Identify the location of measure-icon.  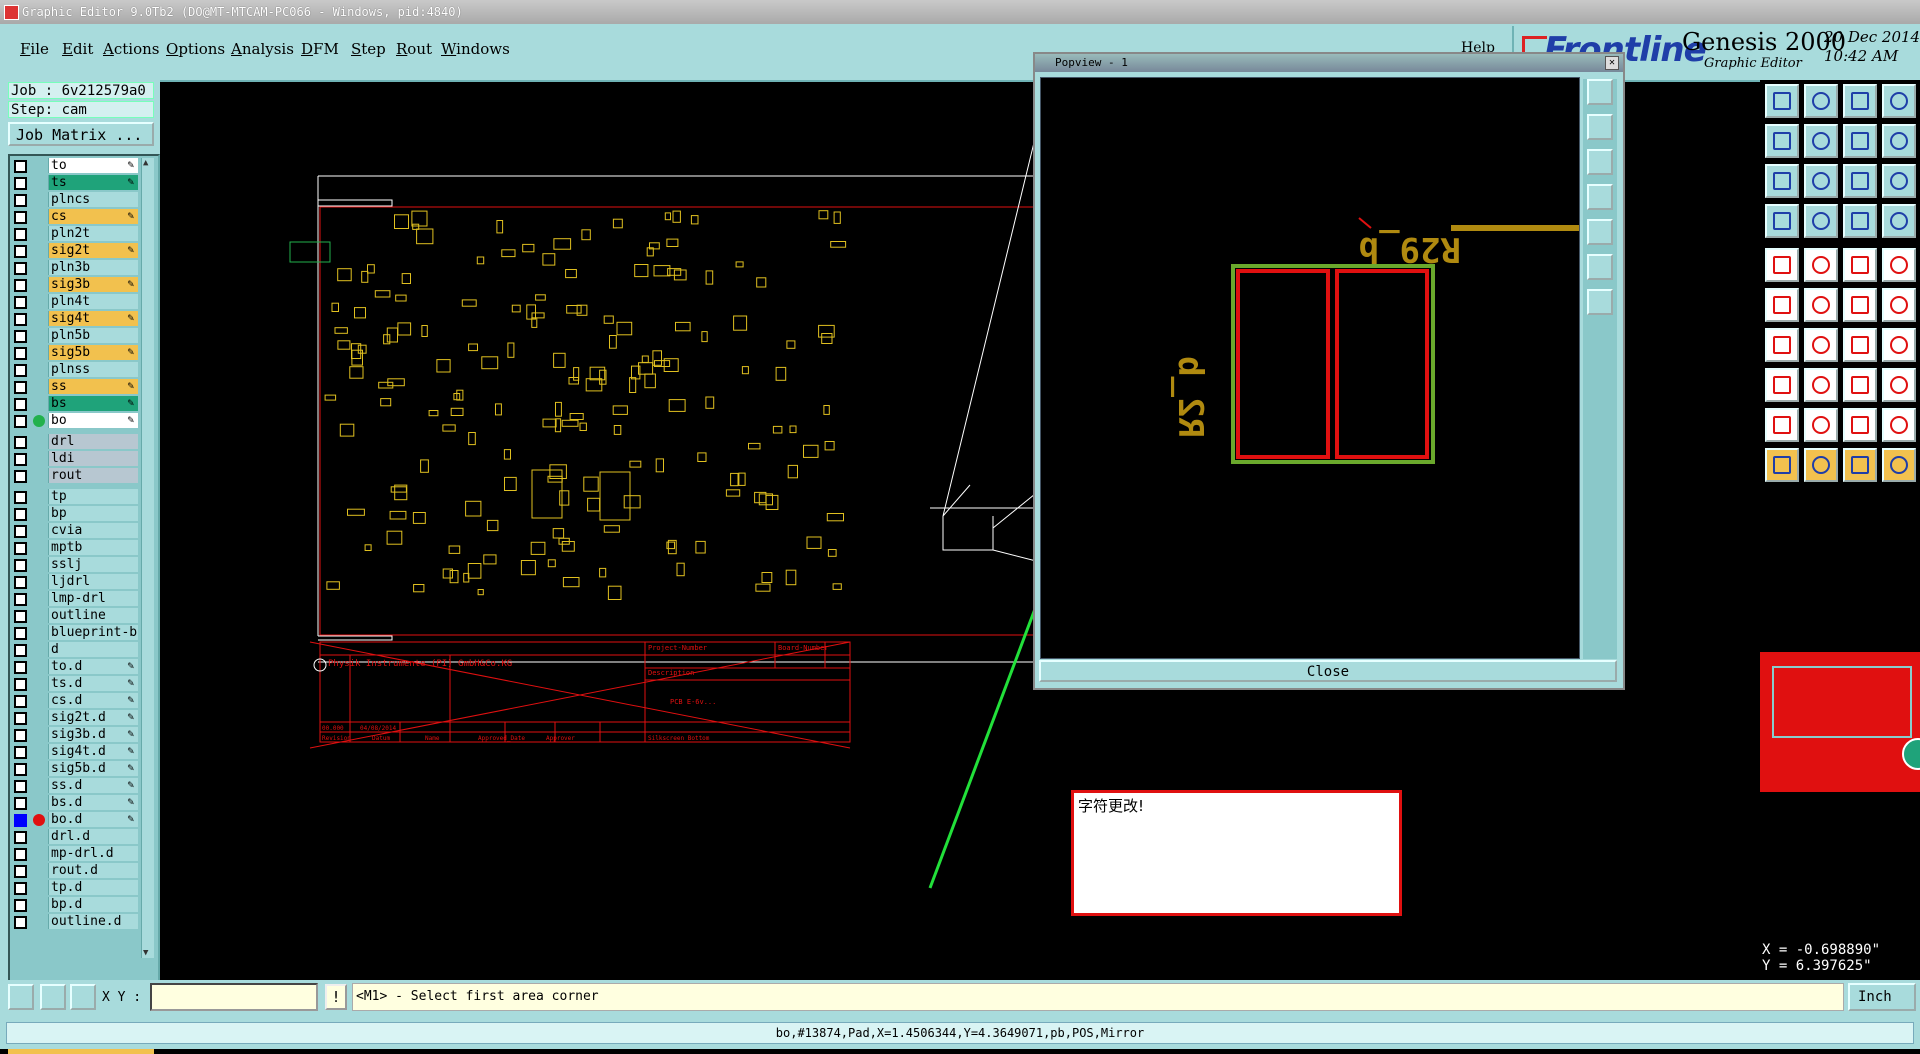
(21, 997).